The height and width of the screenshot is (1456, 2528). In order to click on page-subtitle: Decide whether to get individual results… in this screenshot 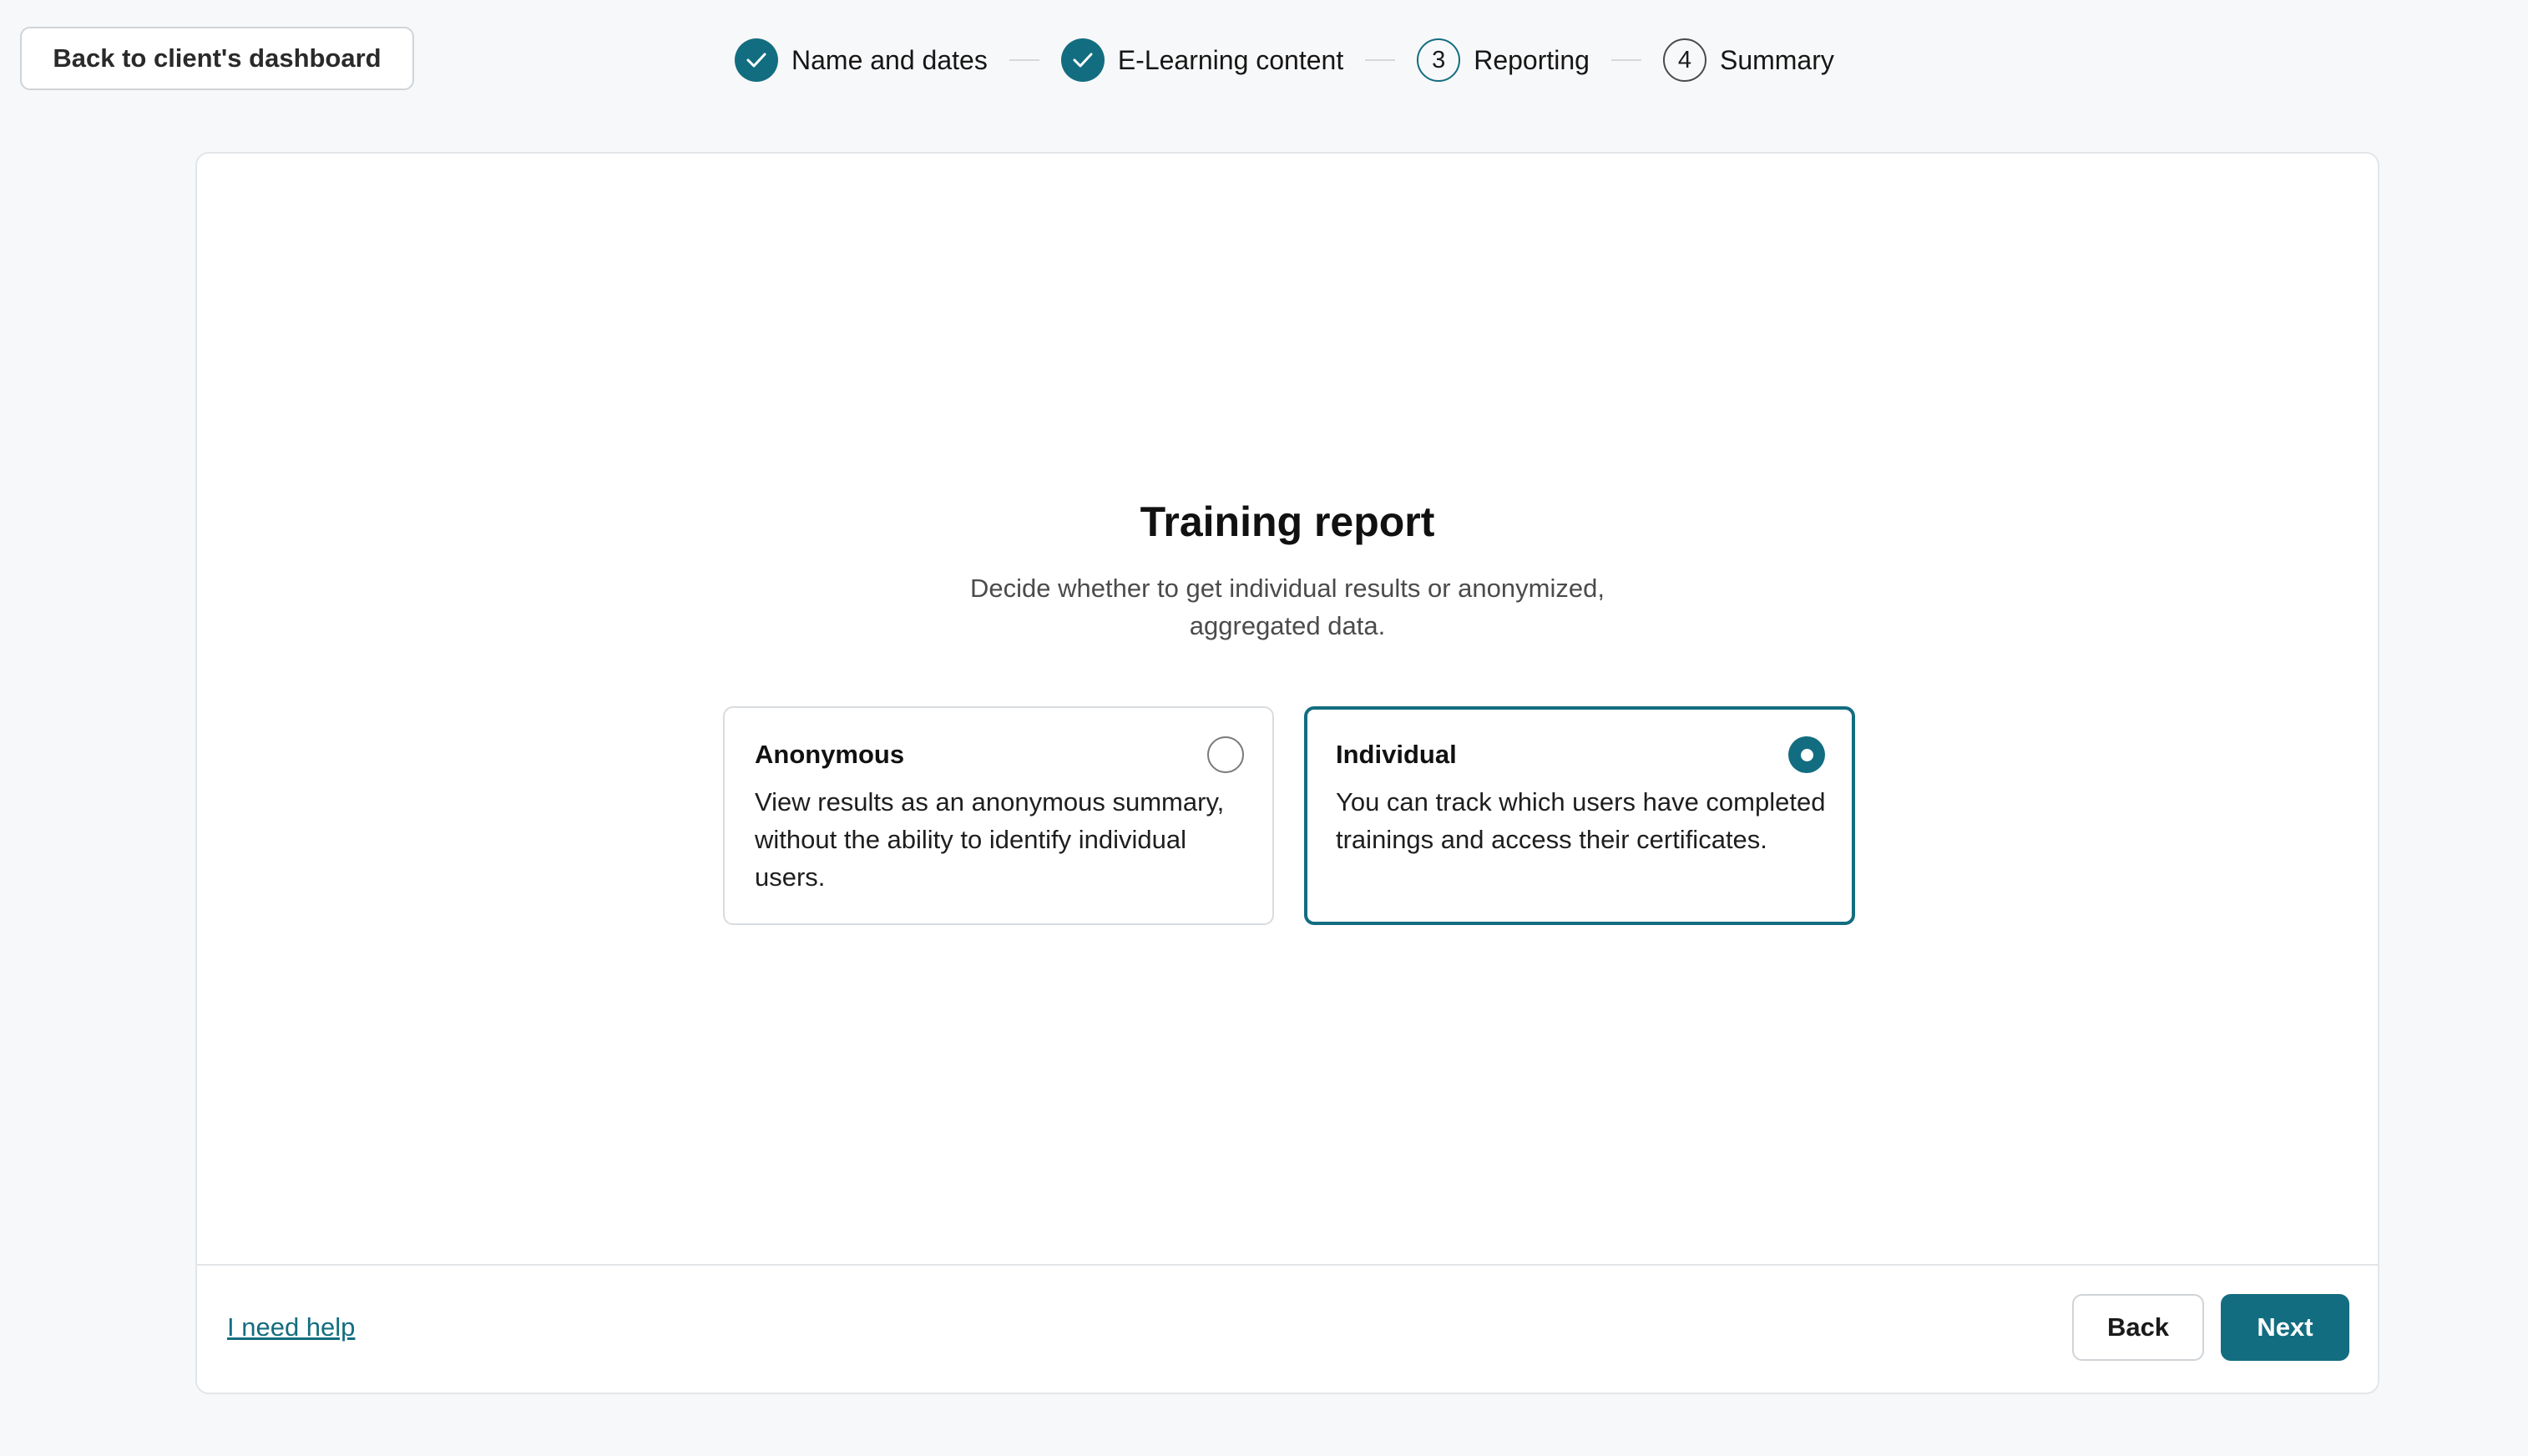, I will do `click(1287, 607)`.